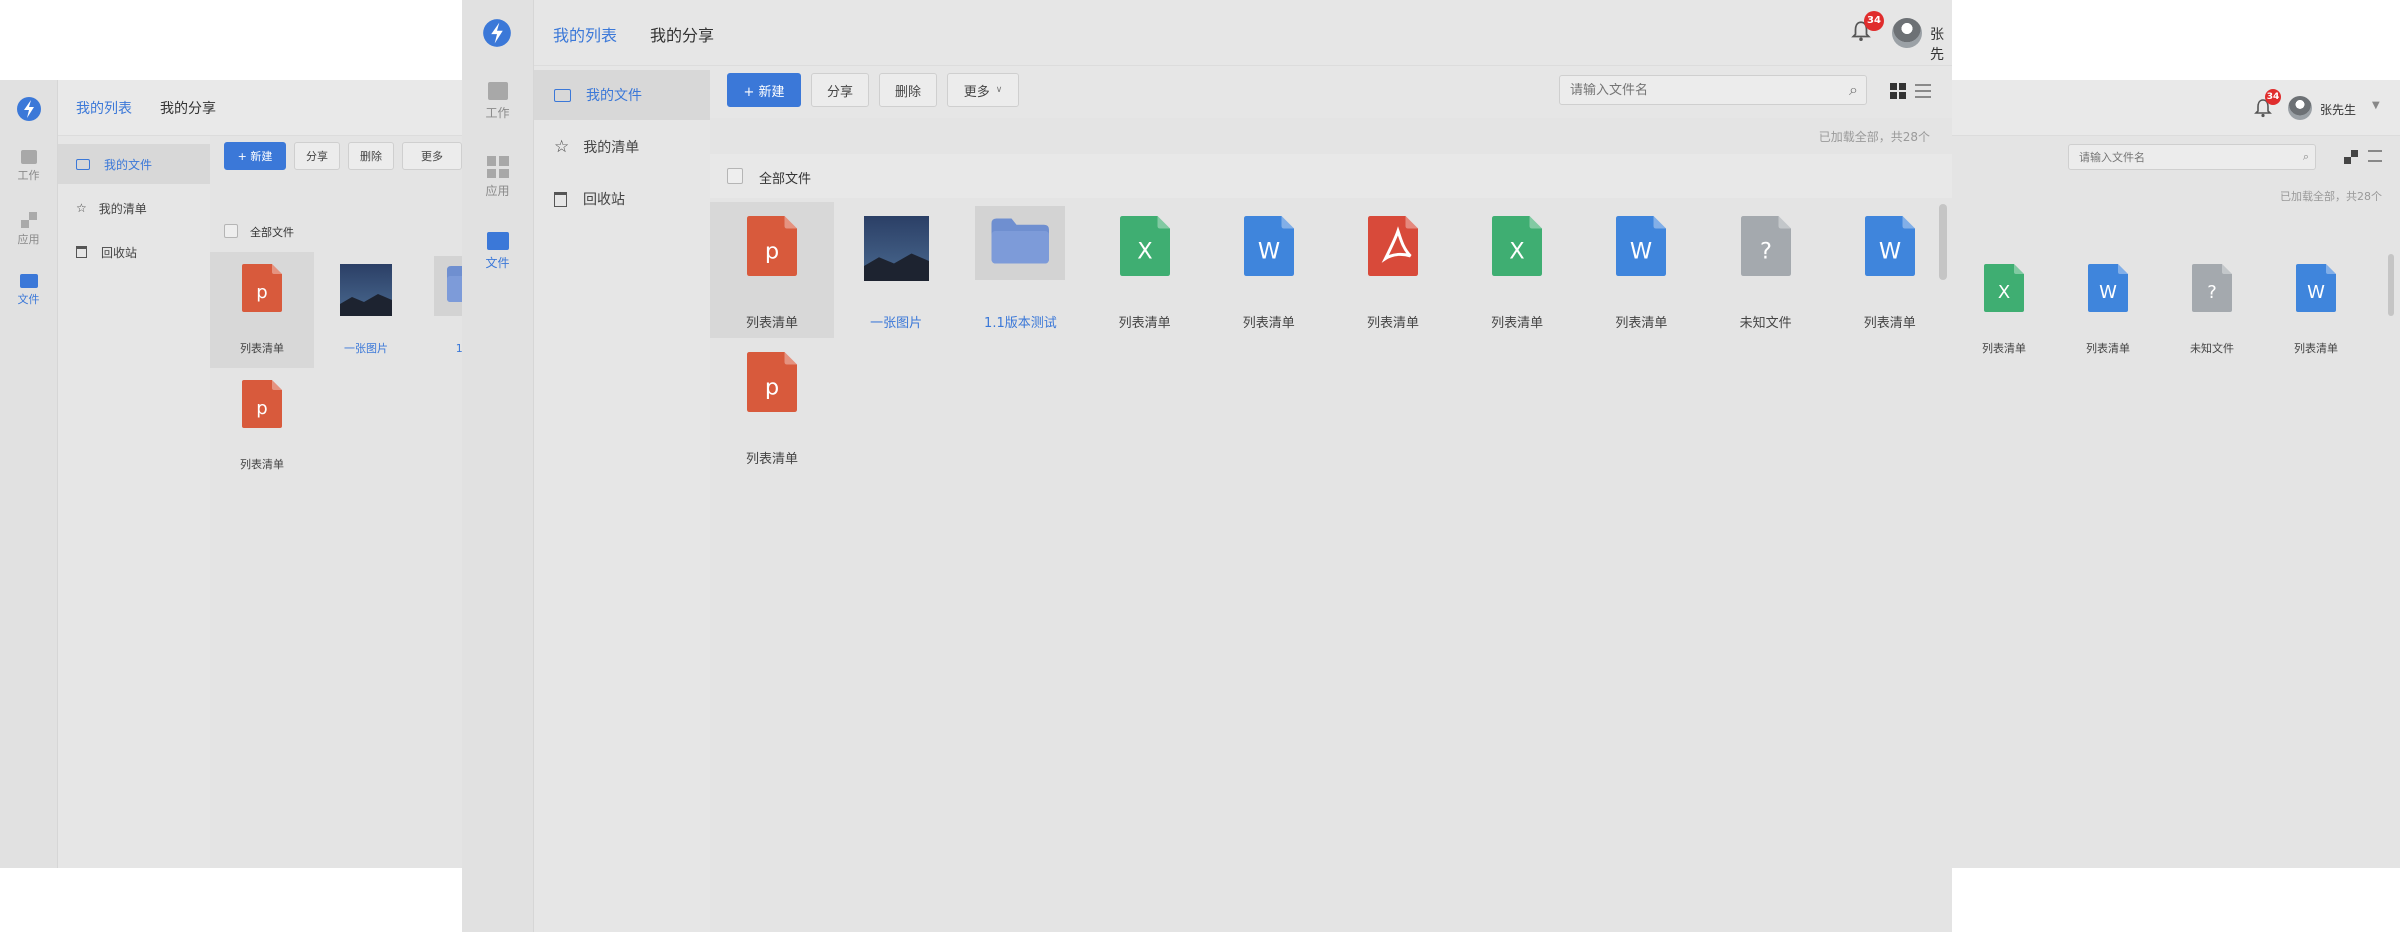 The height and width of the screenshot is (932, 2400). Describe the element at coordinates (432, 156) in the screenshot. I see `more-button: 更多` at that location.